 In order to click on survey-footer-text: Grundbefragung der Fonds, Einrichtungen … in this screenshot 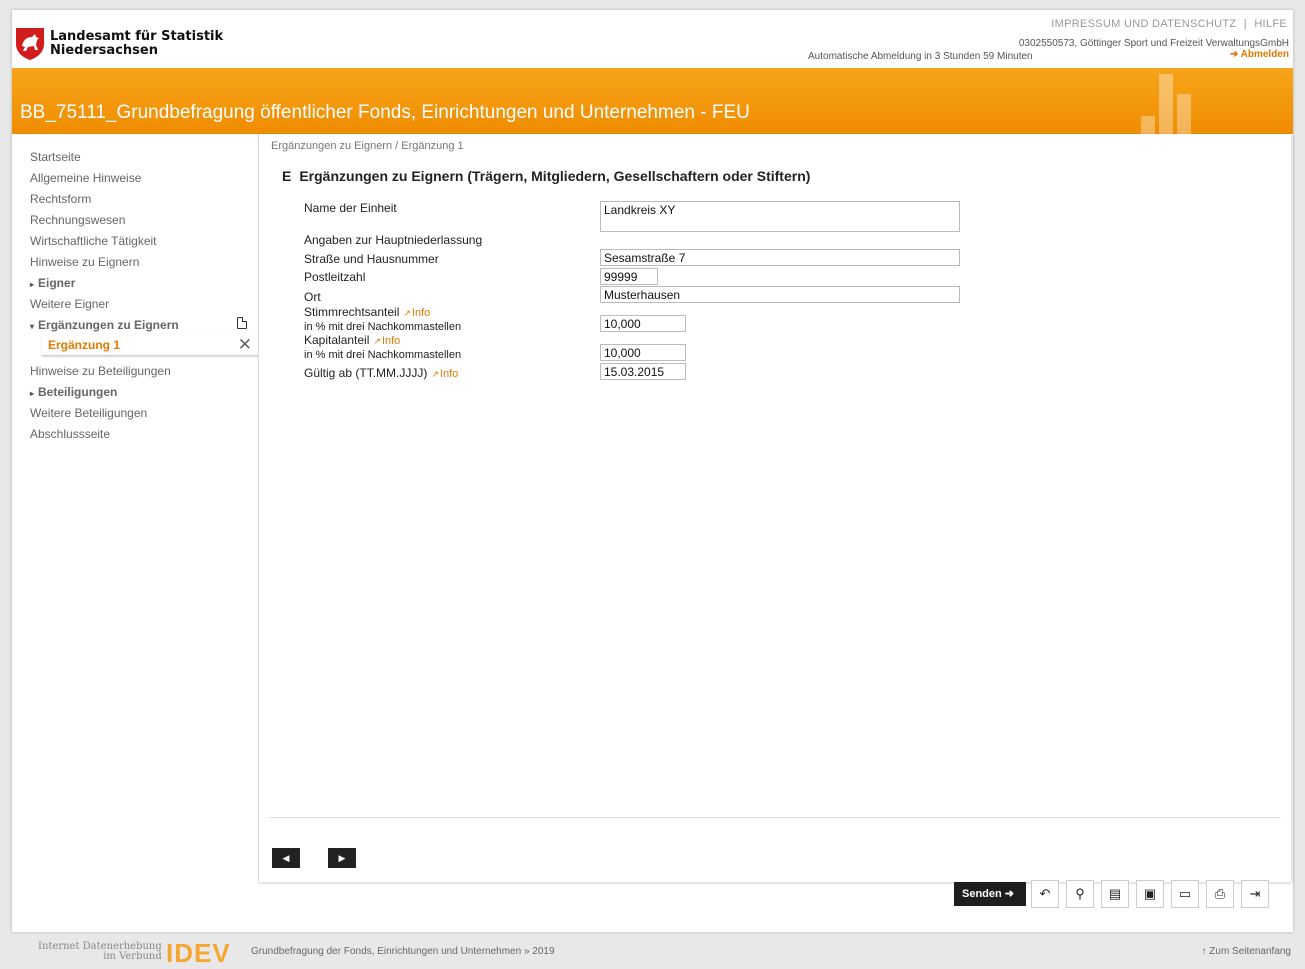, I will do `click(403, 951)`.